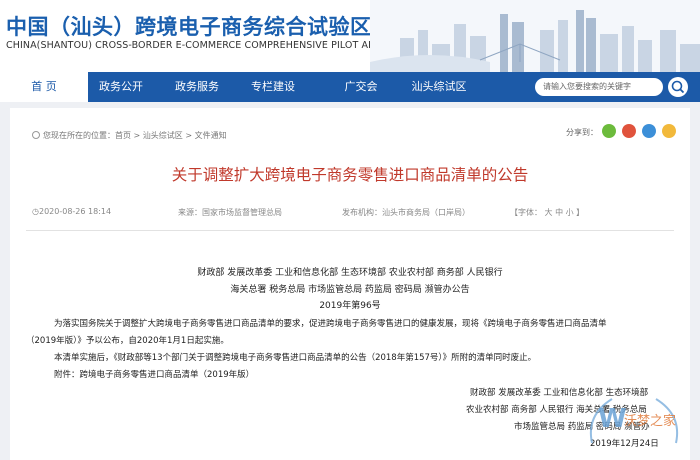  I want to click on divider, so click(350, 230).